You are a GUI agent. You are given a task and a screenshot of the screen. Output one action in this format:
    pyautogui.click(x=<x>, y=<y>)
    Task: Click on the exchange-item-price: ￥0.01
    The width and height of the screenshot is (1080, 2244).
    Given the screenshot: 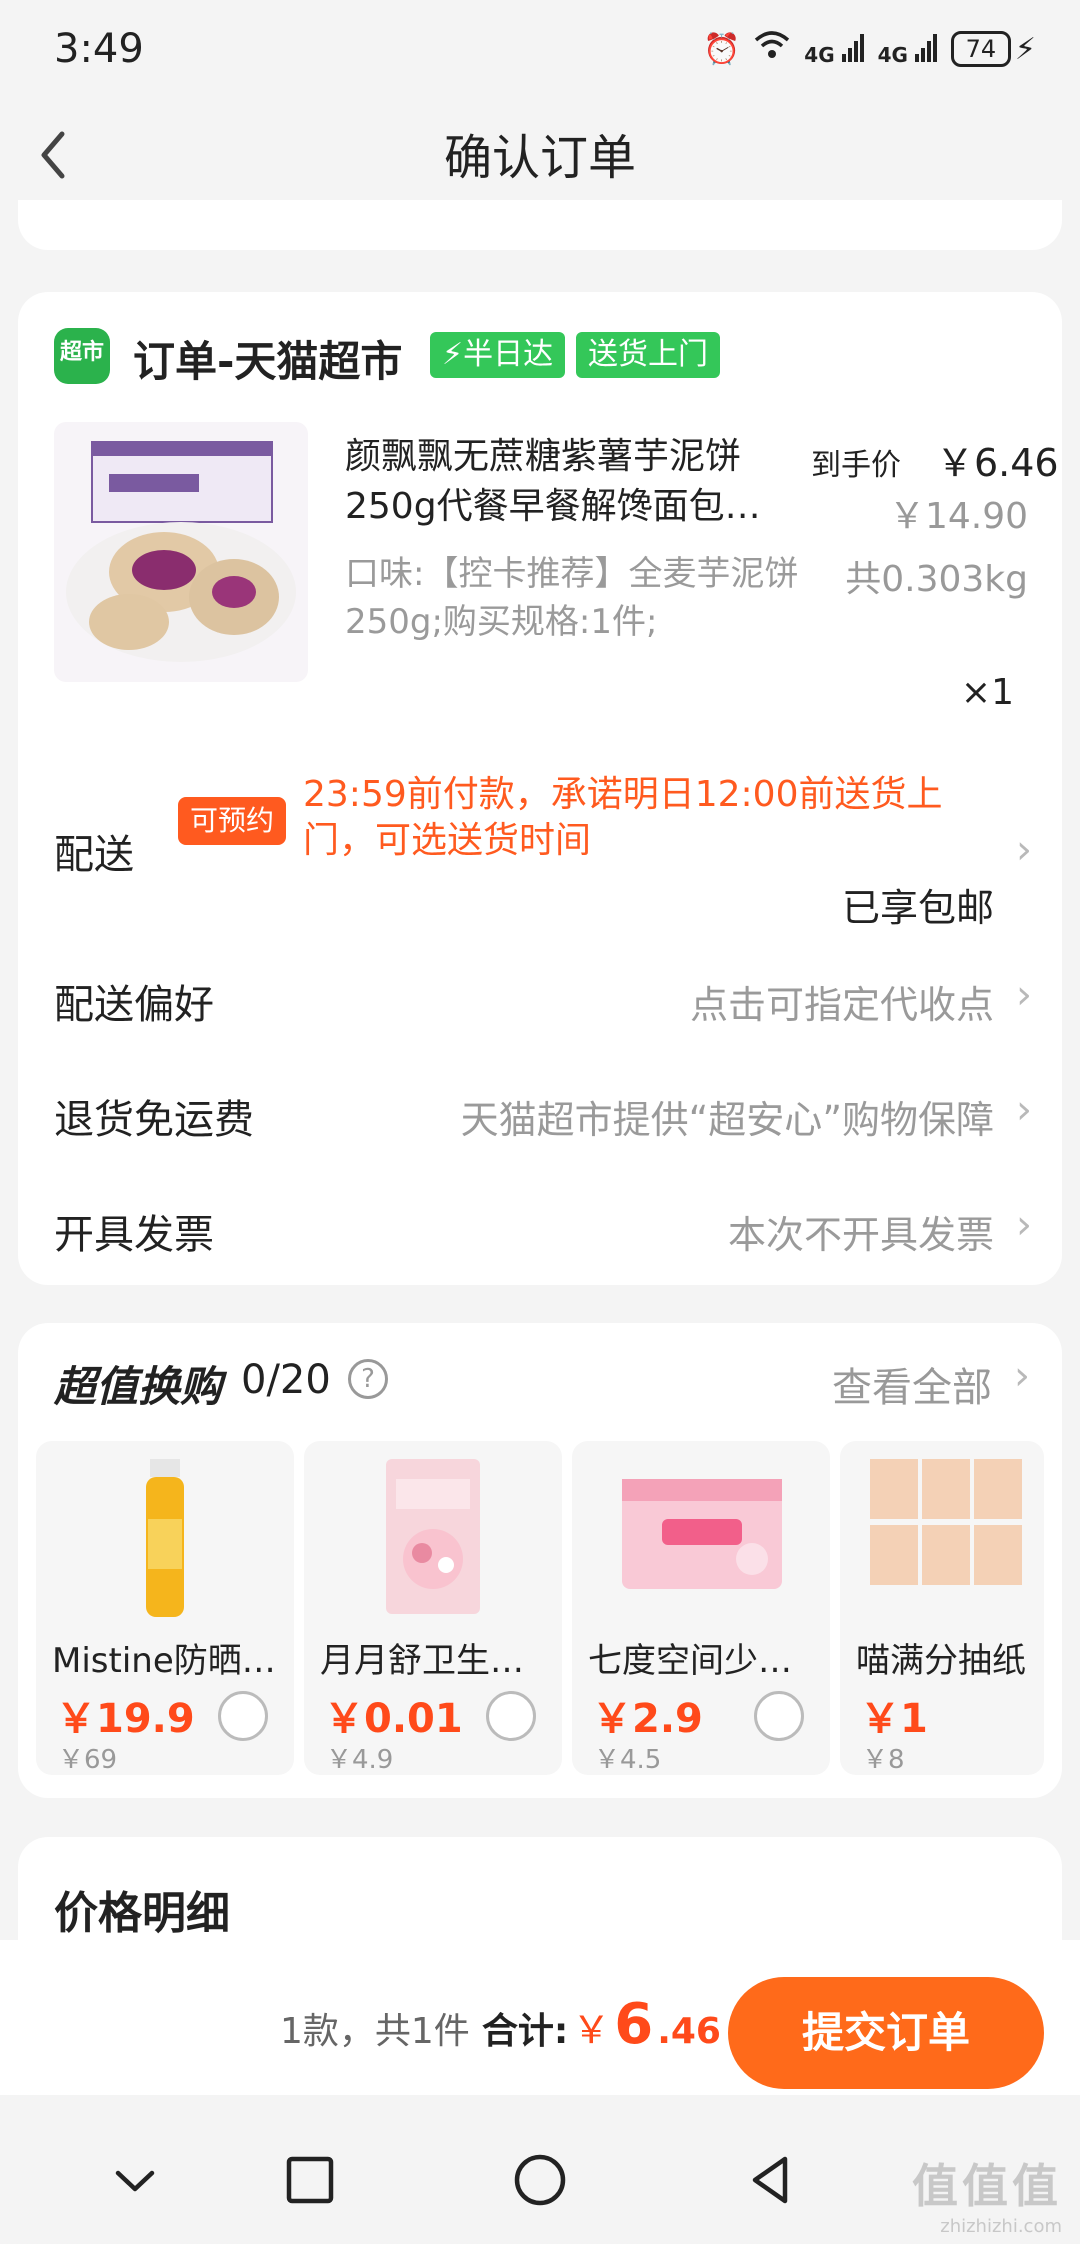 What is the action you would take?
    pyautogui.click(x=393, y=1719)
    